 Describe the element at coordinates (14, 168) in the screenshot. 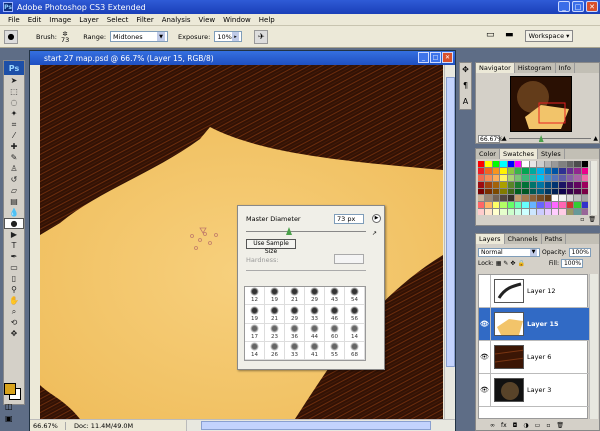

I see `clone-stamp-tool-icon: ♙` at that location.